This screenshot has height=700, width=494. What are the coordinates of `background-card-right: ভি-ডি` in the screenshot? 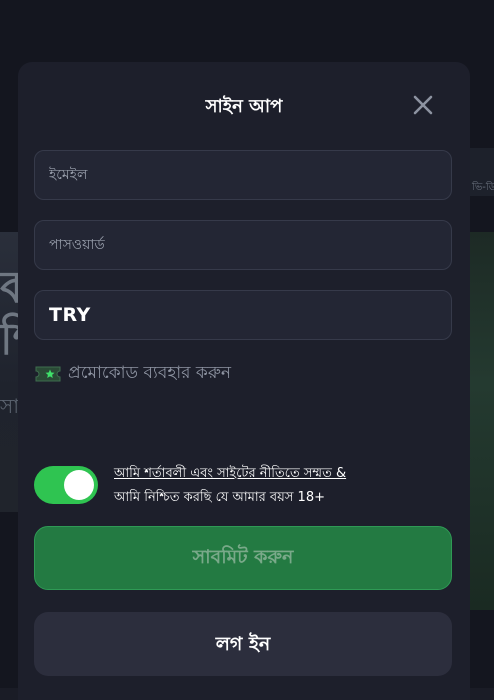 It's located at (482, 172).